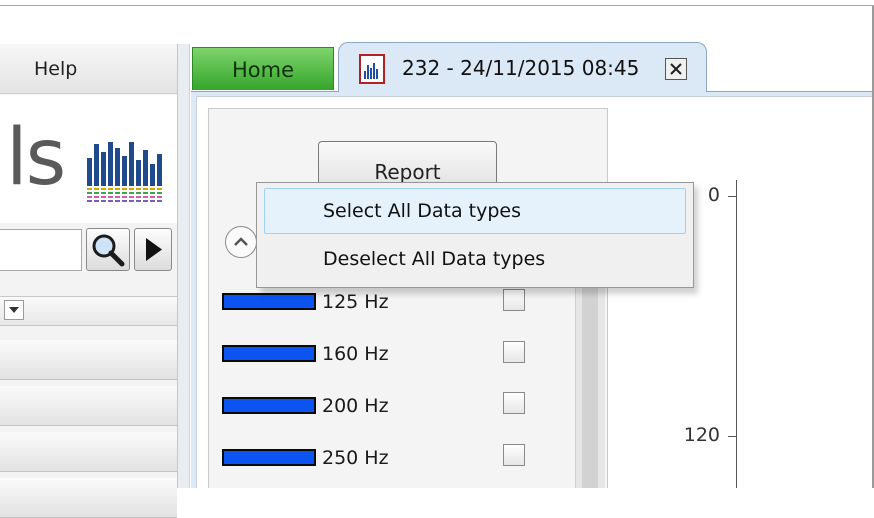  I want to click on close-icon, so click(676, 69).